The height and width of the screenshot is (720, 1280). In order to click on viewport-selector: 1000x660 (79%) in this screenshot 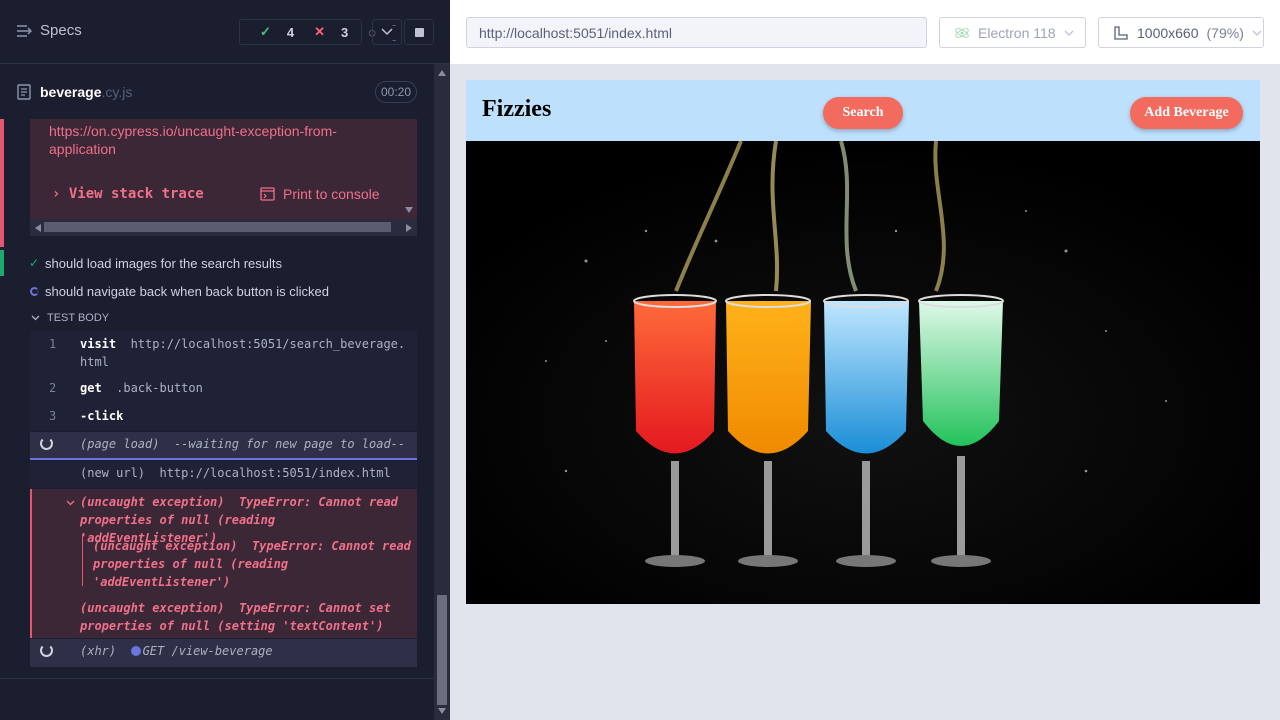, I will do `click(1181, 32)`.